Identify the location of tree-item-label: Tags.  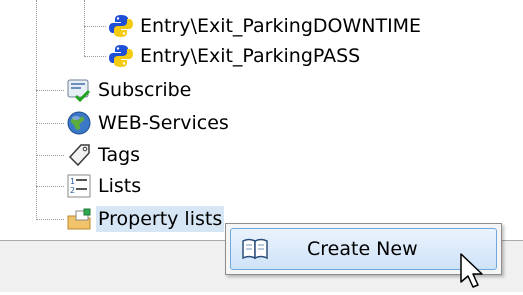
(119, 155).